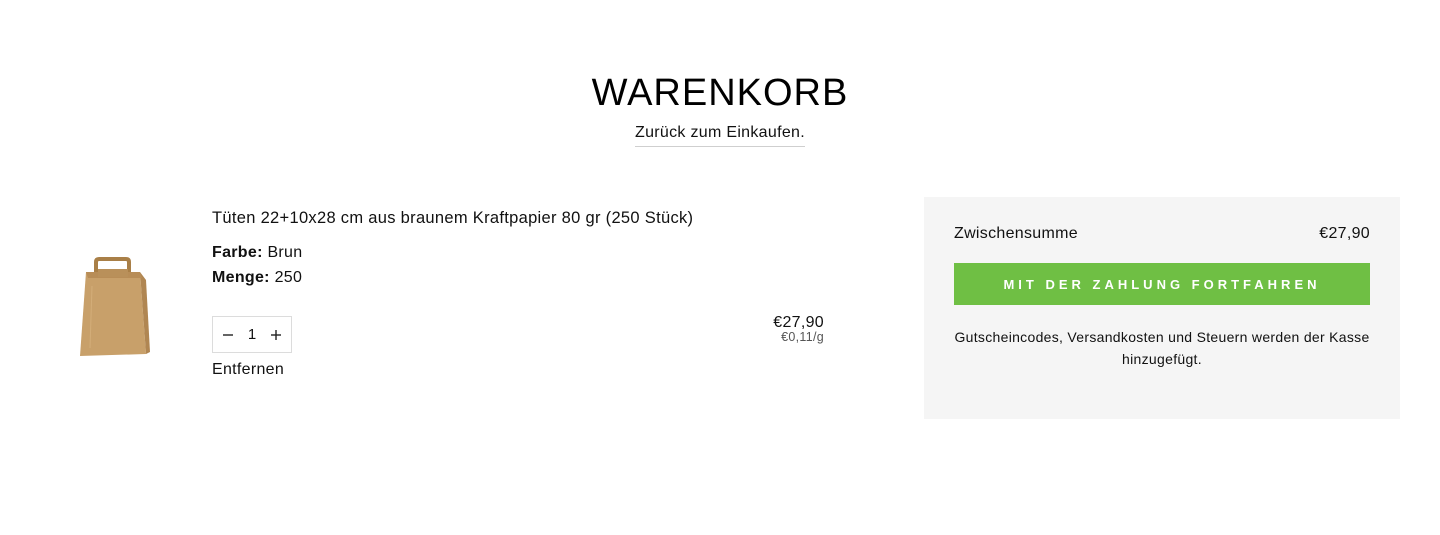  I want to click on subtotal-label: Zwischensumme, so click(1016, 233).